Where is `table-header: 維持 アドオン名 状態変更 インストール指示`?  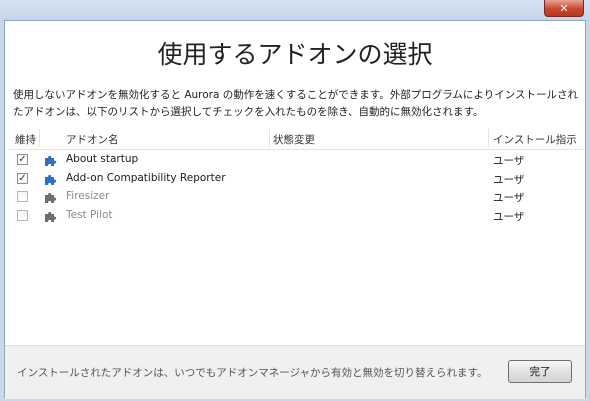
table-header: 維持 アドオン名 状態変更 インストール指示 is located at coordinates (296, 139).